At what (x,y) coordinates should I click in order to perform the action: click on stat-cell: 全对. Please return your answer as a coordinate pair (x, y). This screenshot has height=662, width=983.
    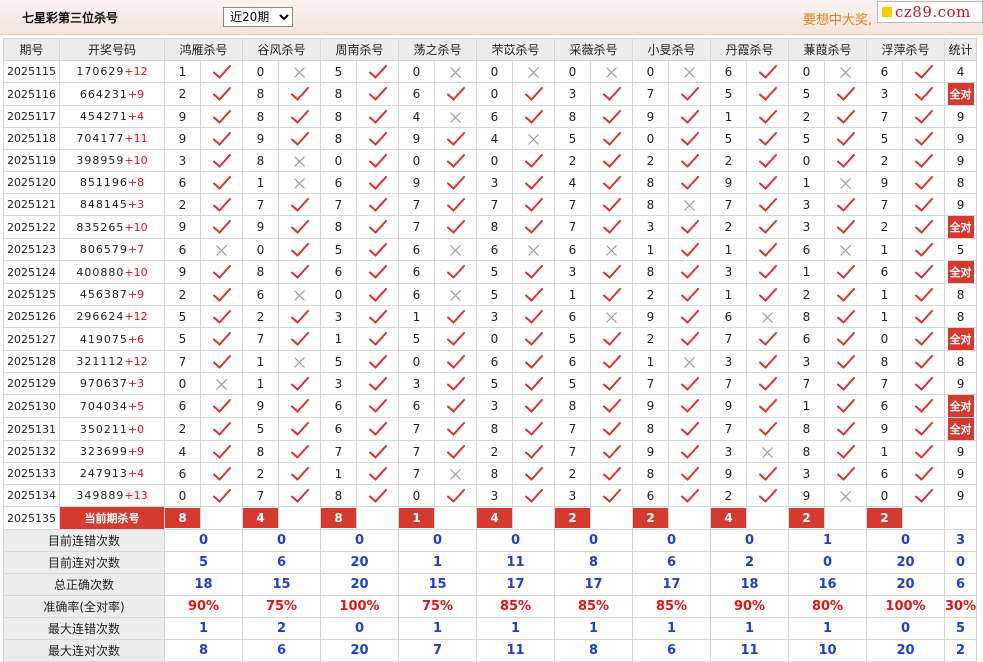
    Looking at the image, I should click on (960, 406).